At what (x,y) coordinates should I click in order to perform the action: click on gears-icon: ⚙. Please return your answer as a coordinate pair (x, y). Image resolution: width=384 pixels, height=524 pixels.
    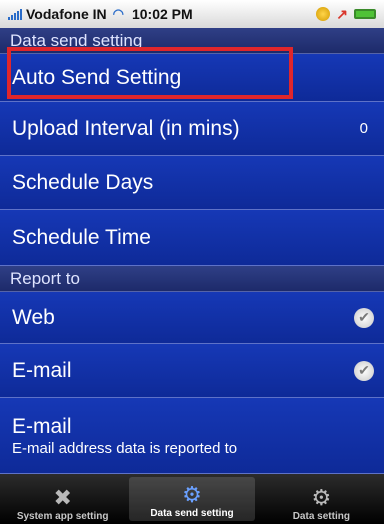
    Looking at the image, I should click on (192, 494).